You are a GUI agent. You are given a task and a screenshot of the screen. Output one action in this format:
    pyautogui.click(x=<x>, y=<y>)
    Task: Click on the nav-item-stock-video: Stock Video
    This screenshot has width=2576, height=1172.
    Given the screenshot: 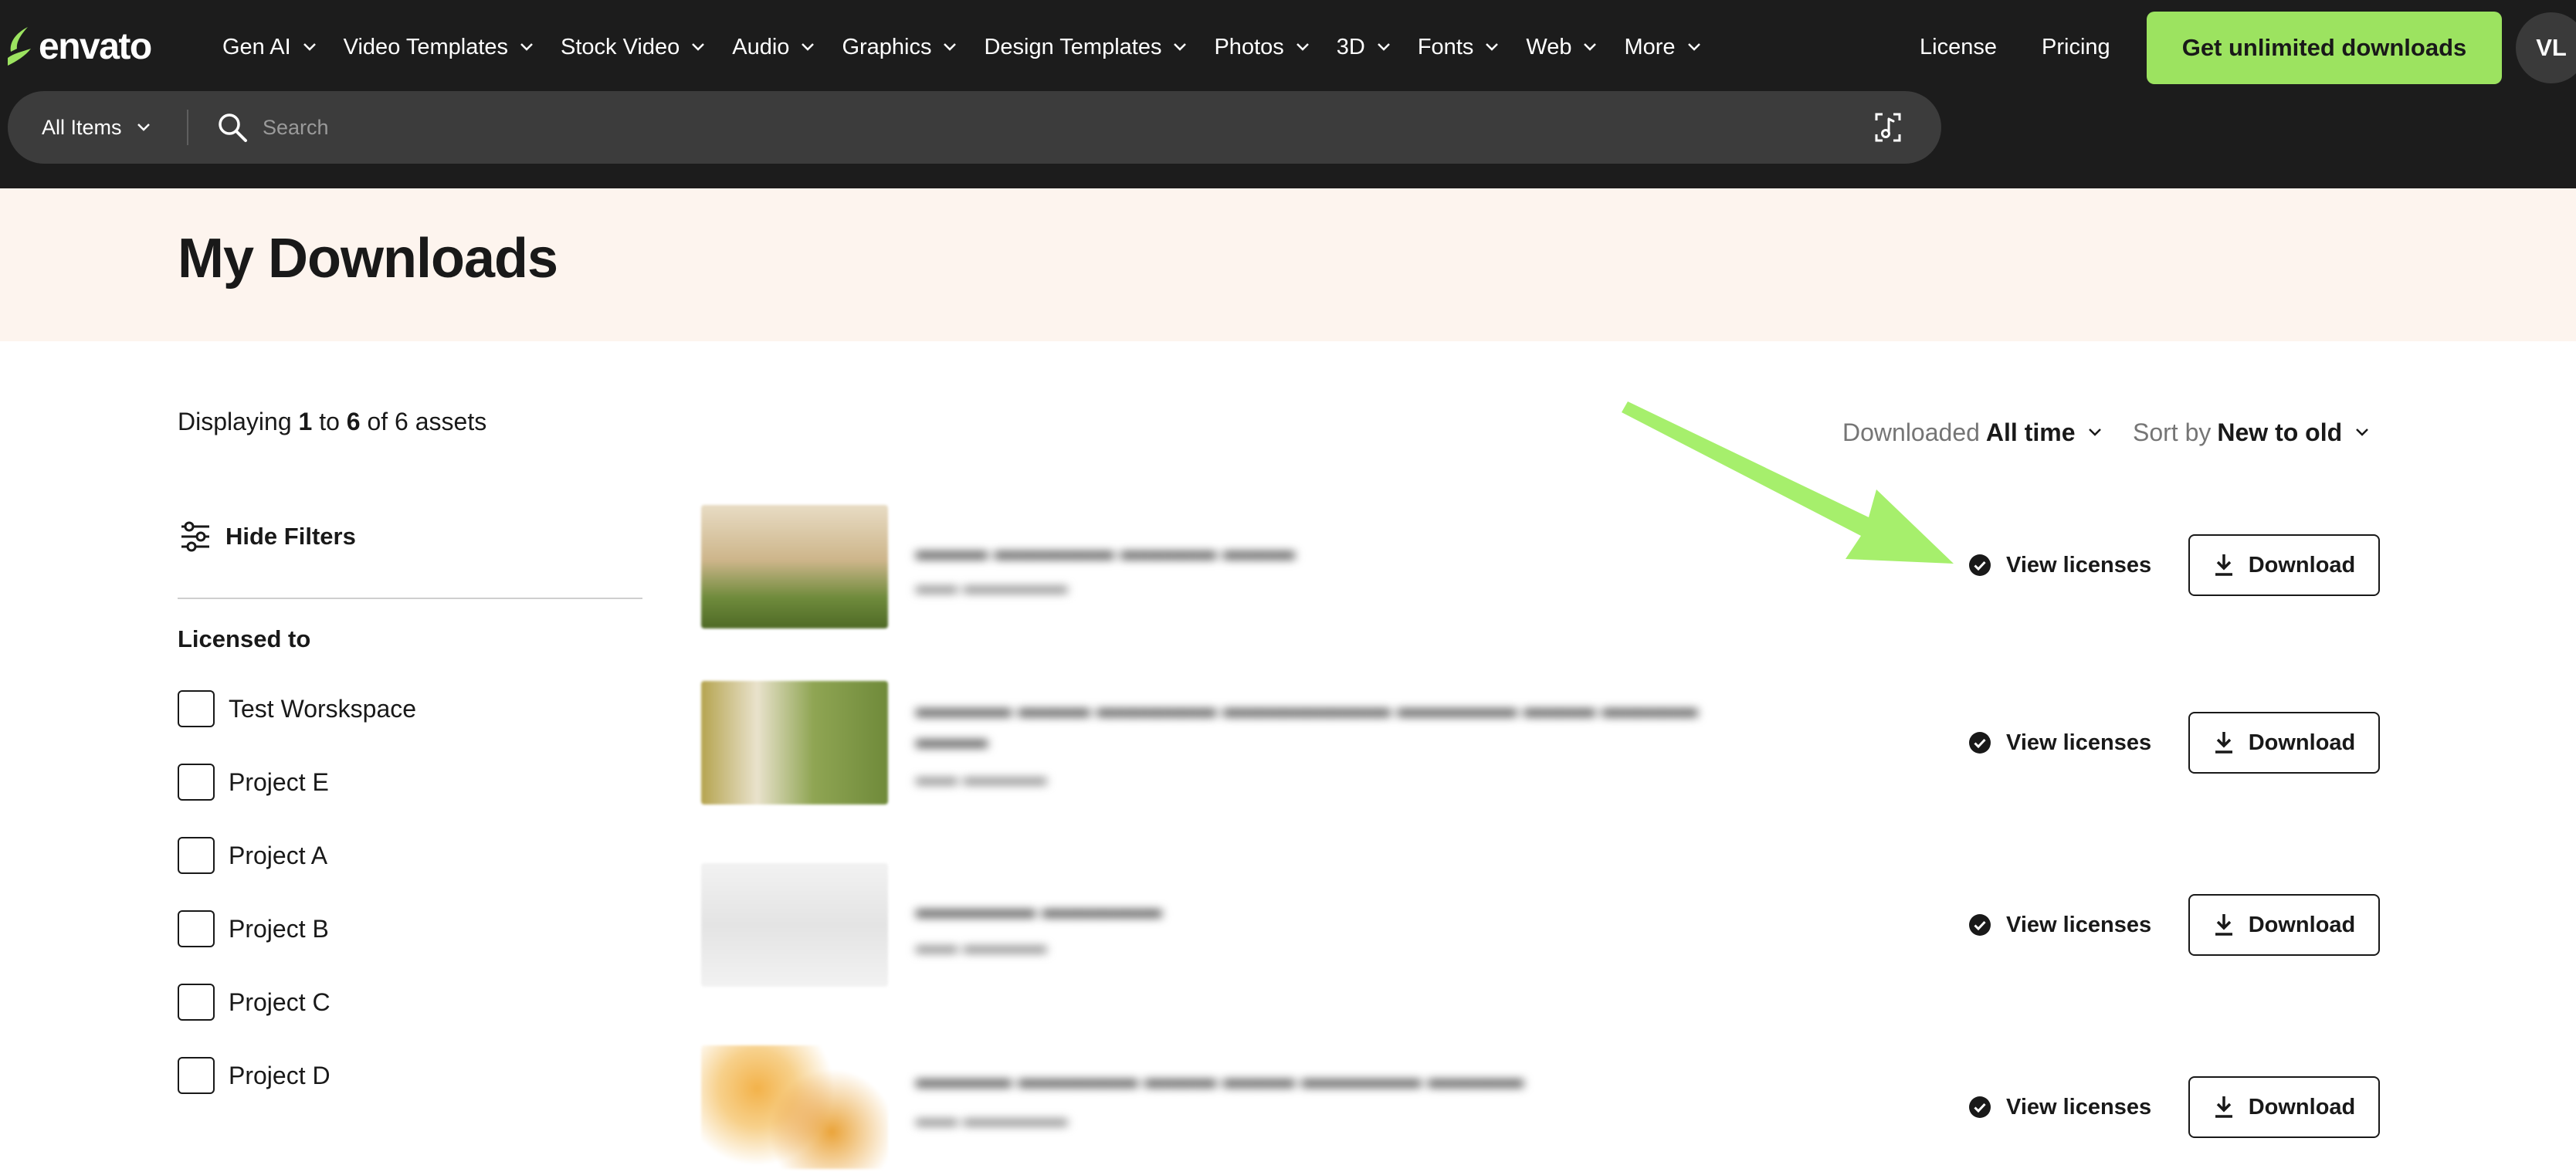 What is the action you would take?
    pyautogui.click(x=633, y=47)
    